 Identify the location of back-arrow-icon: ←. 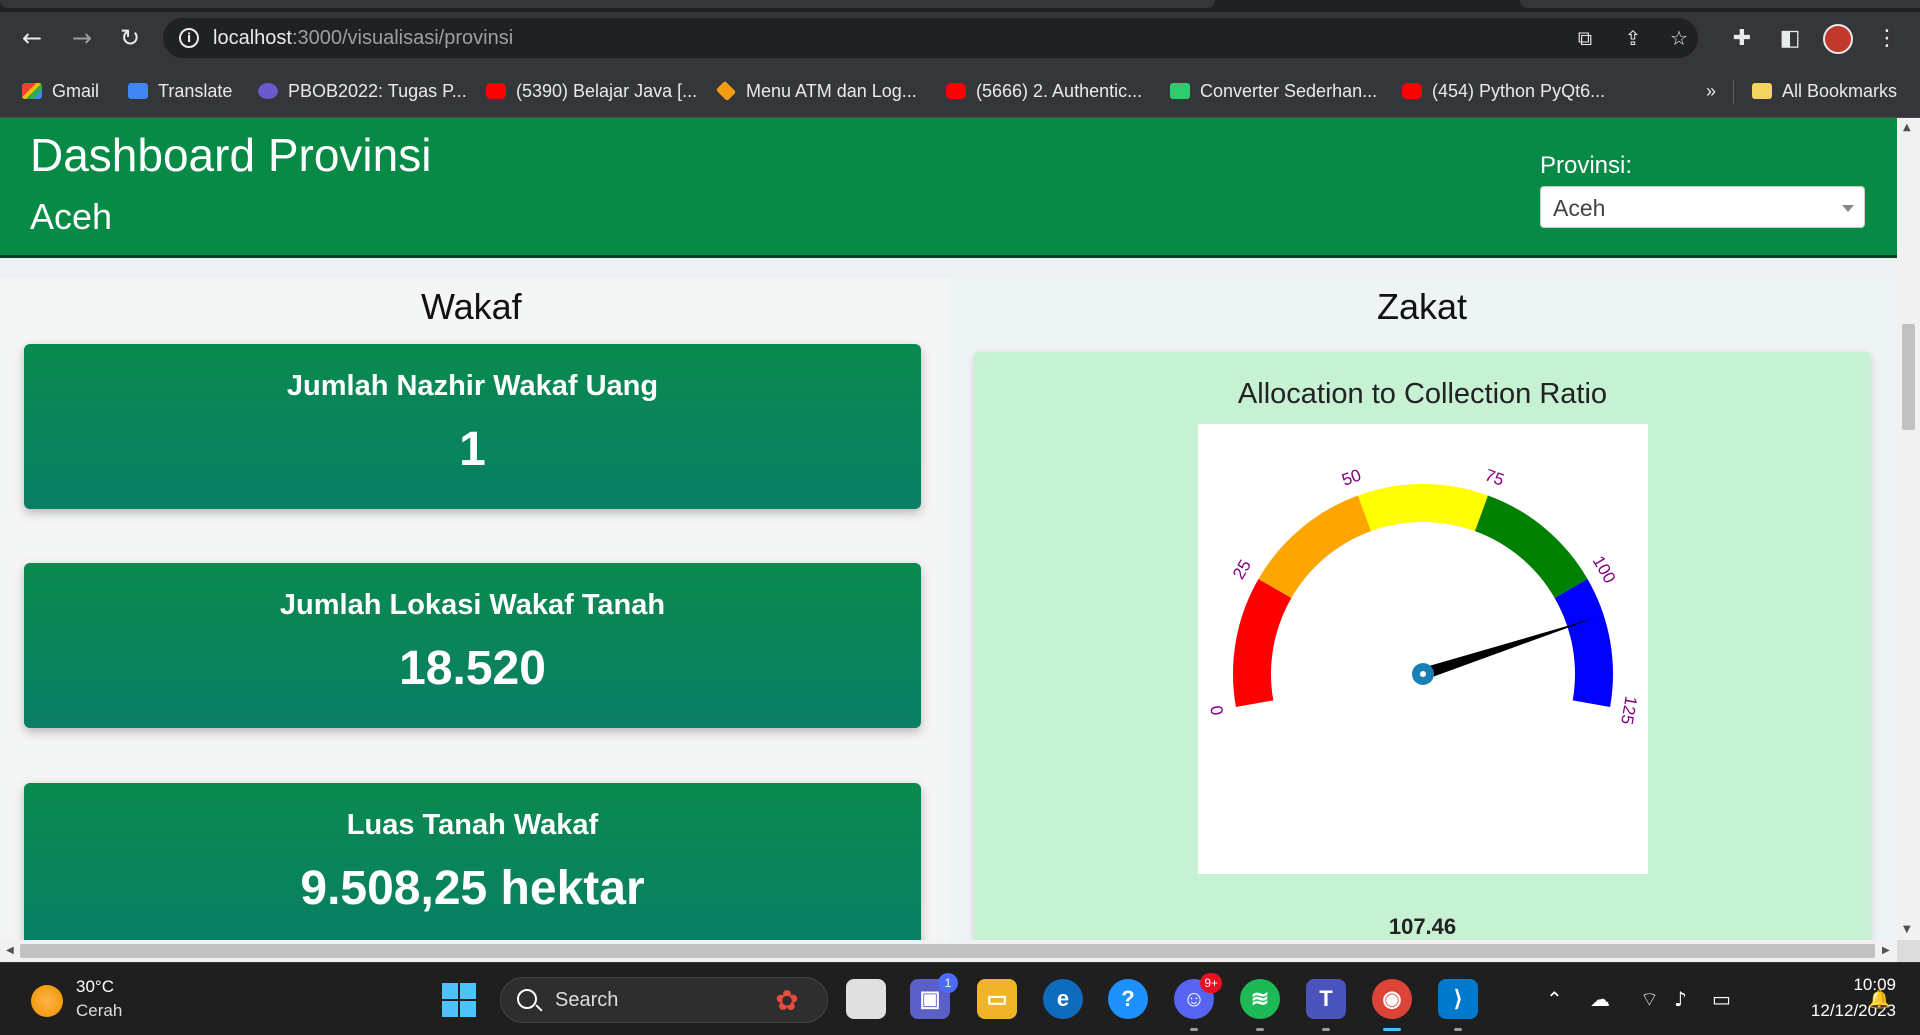
(32, 38).